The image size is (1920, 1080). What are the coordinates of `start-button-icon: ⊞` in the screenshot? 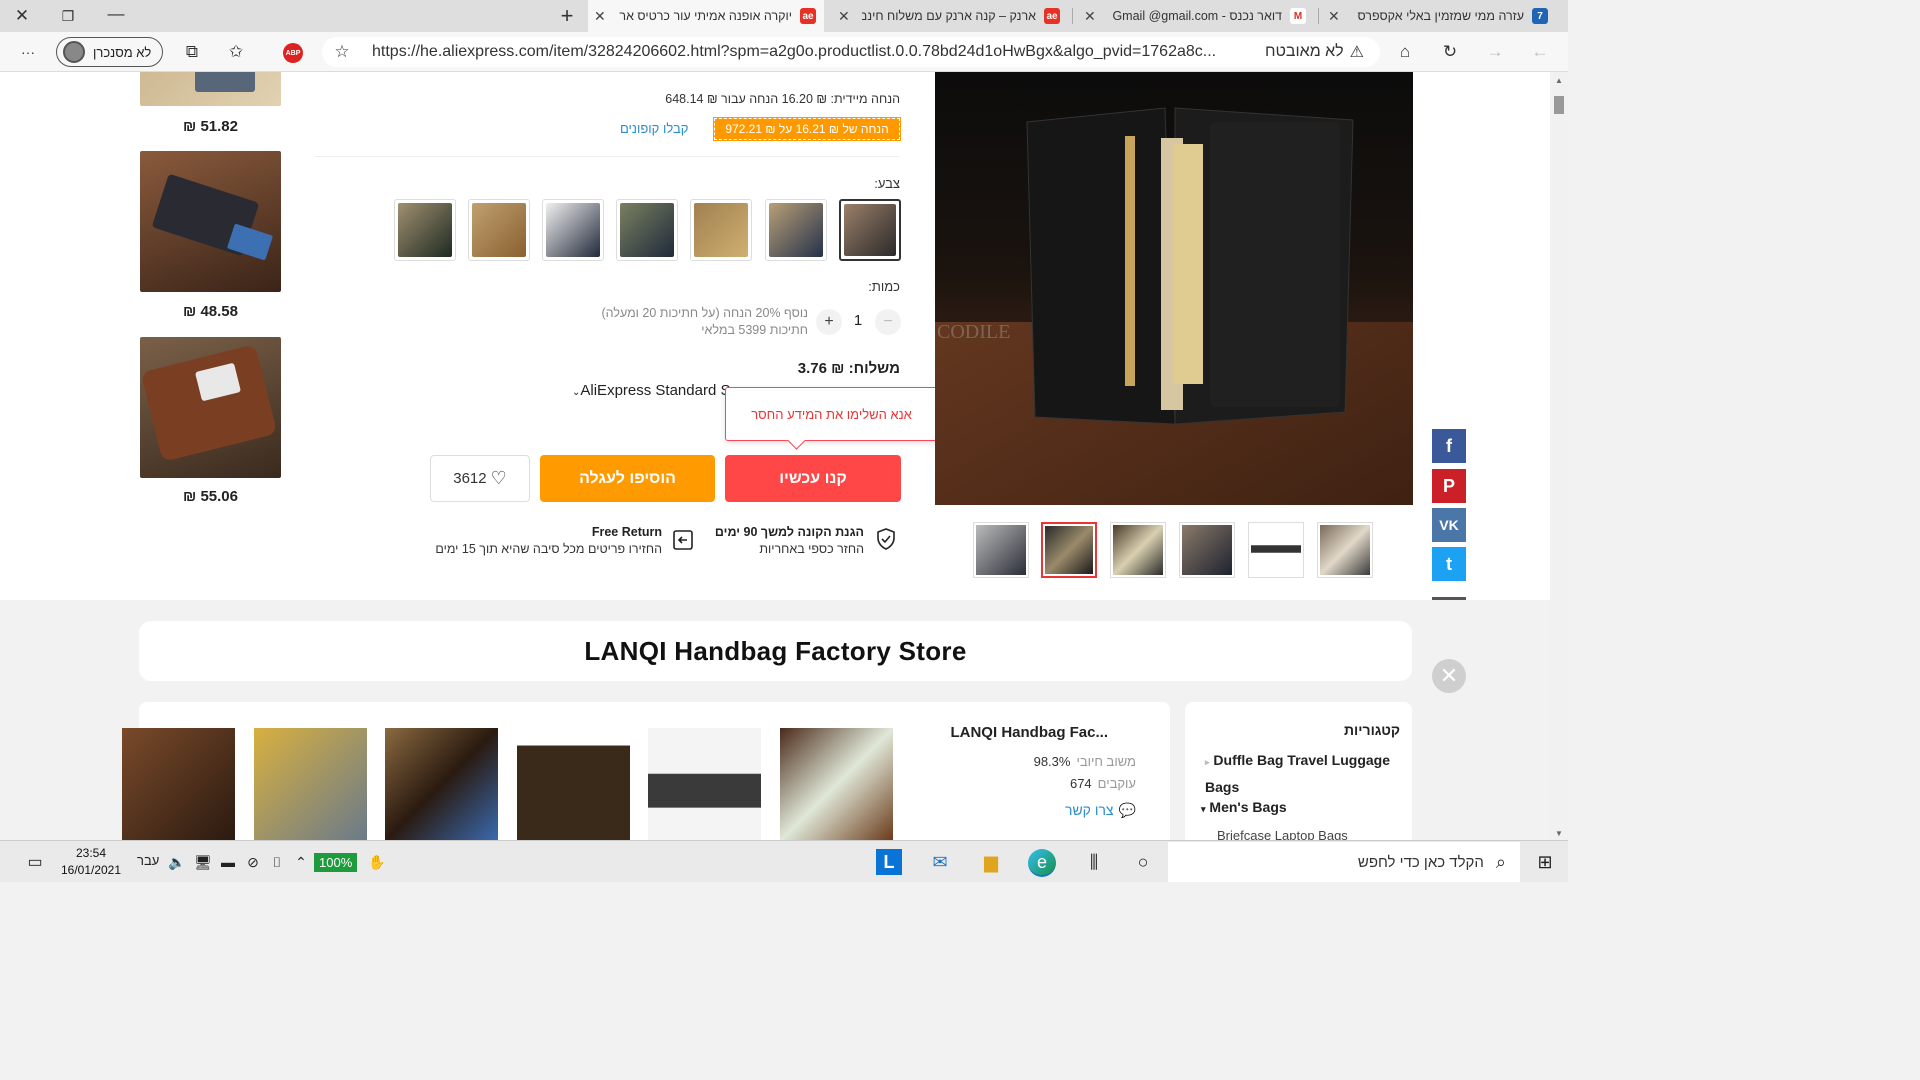 It's located at (1545, 862).